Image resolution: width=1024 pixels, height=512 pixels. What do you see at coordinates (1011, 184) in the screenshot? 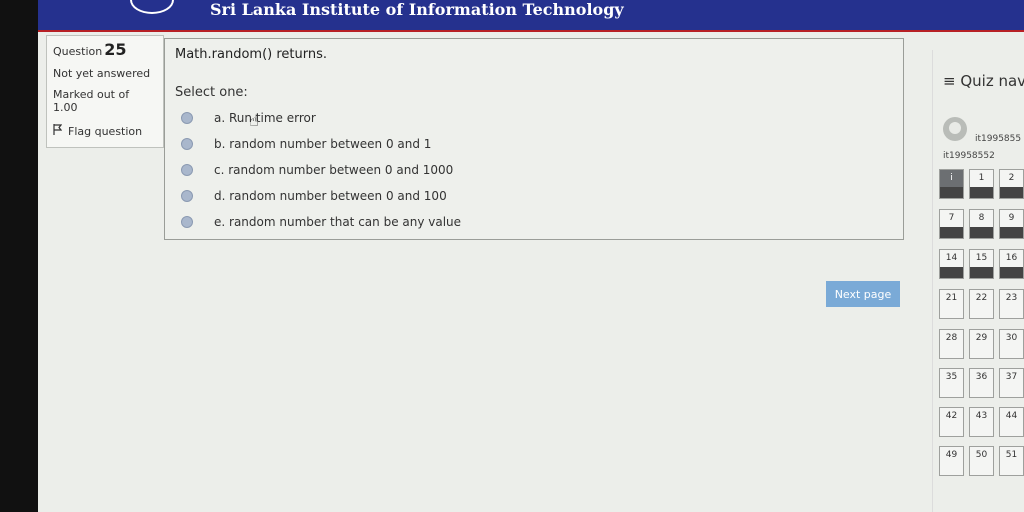
I see `question-nav-button: 2` at bounding box center [1011, 184].